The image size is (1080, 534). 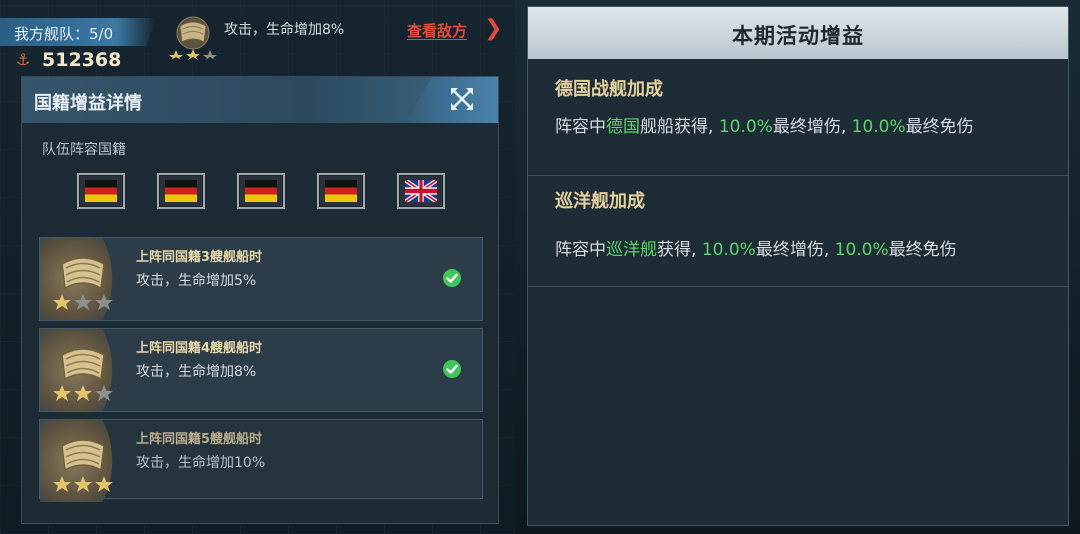 I want to click on panel-title: 本期活动增益, so click(x=798, y=36).